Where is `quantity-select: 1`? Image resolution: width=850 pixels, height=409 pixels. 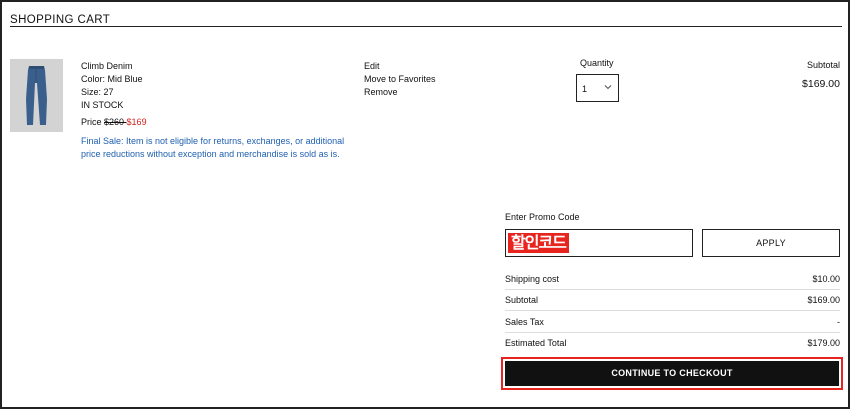
quantity-select: 1 is located at coordinates (597, 88).